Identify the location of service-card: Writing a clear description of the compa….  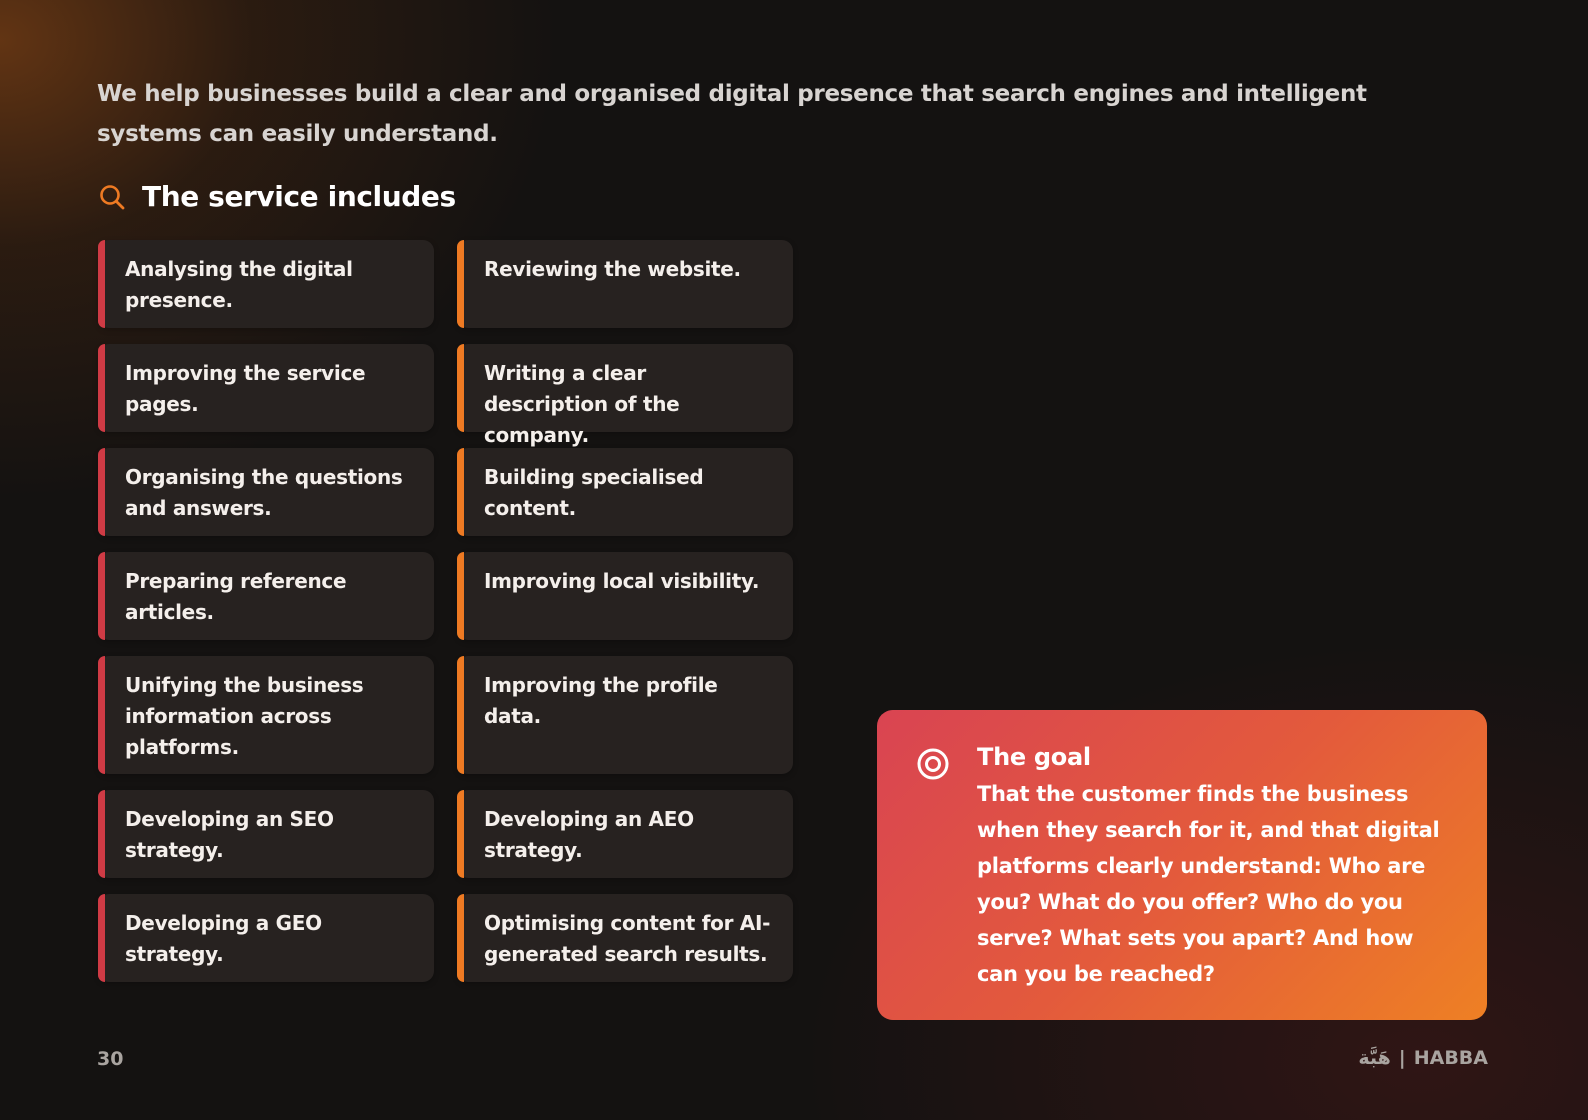
(625, 395).